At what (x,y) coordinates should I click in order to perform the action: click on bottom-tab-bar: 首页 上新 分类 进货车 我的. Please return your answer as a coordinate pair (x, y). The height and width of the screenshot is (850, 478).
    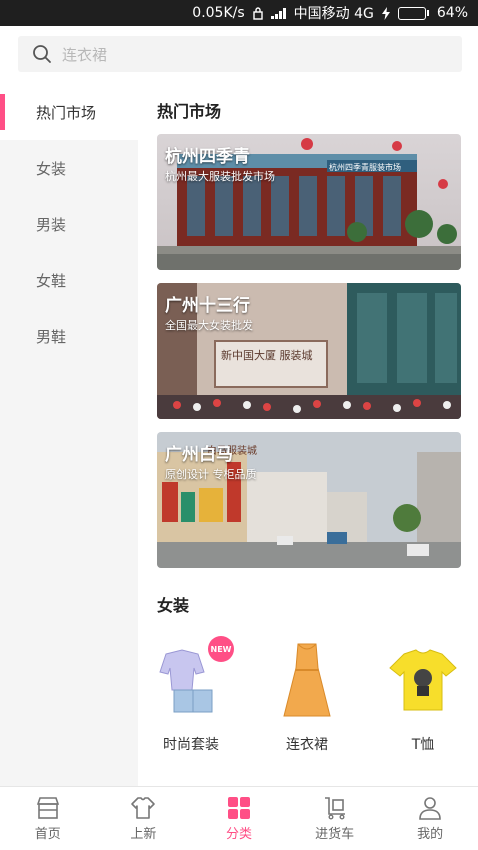
    Looking at the image, I should click on (239, 818).